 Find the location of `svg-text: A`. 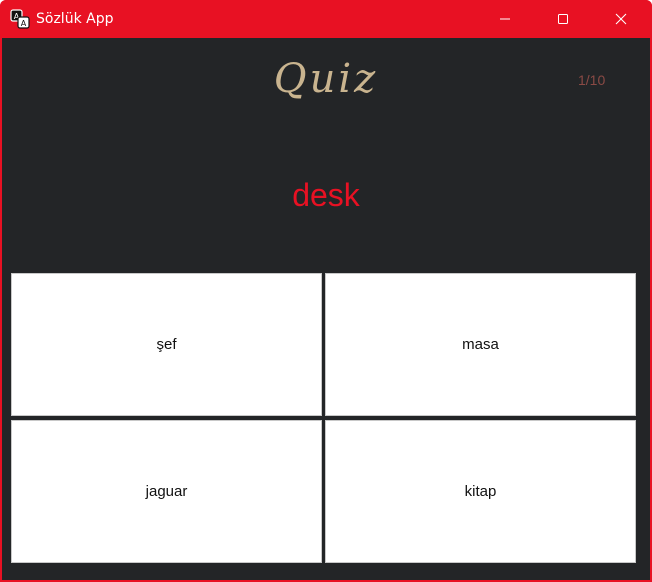

svg-text: A is located at coordinates (24, 23).